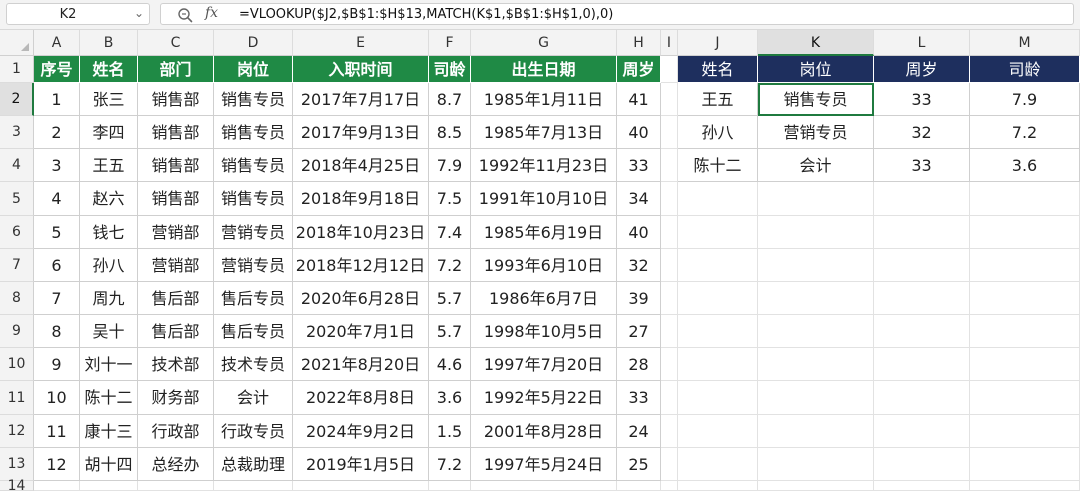  I want to click on left-cell-b5: 赵六, so click(109, 199).